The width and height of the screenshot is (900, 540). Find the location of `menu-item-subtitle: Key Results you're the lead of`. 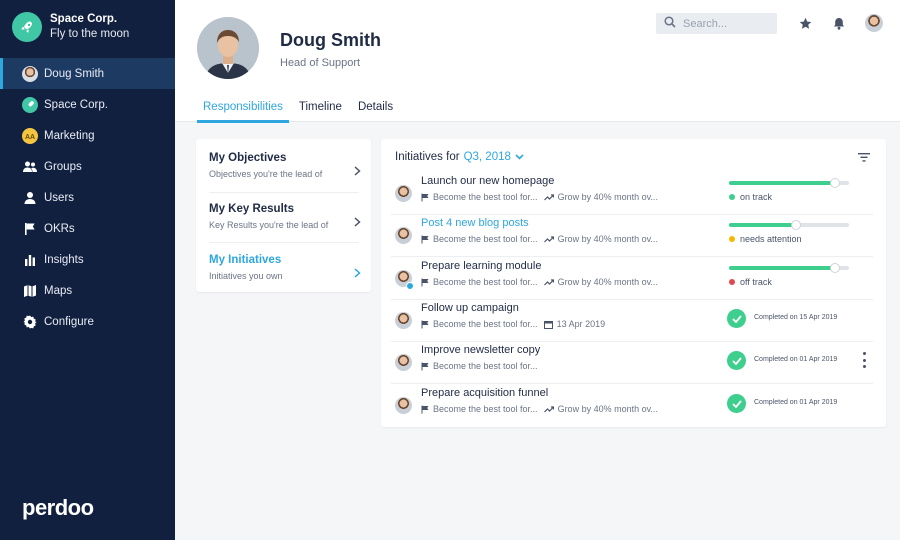

menu-item-subtitle: Key Results you're the lead of is located at coordinates (269, 225).